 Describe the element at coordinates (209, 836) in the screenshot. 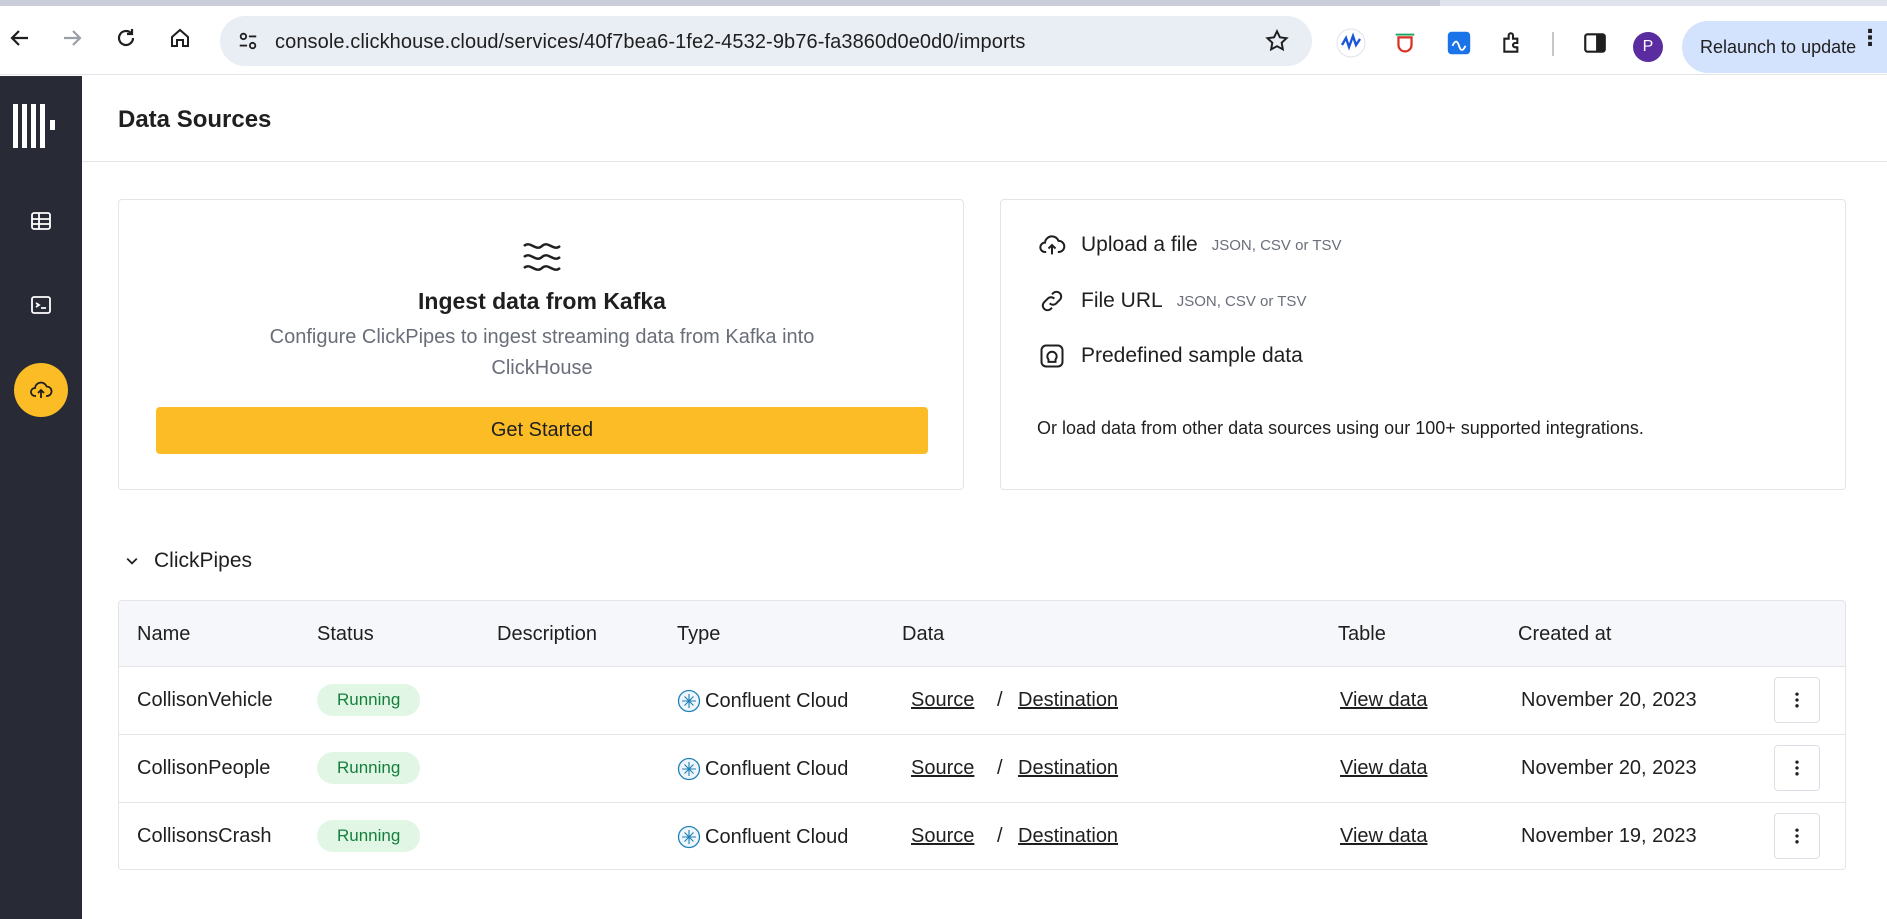

I see `pipe-name: CollisonsCrash` at that location.